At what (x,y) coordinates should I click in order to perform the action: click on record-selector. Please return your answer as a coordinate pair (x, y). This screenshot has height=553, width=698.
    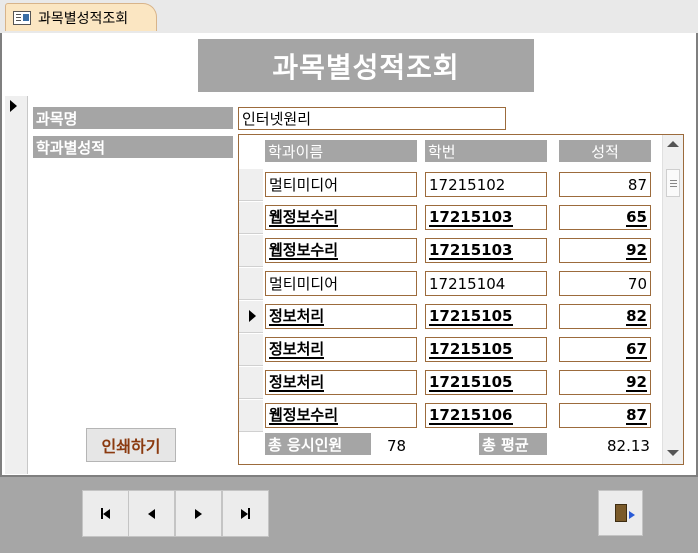
    Looking at the image, I should click on (16, 285).